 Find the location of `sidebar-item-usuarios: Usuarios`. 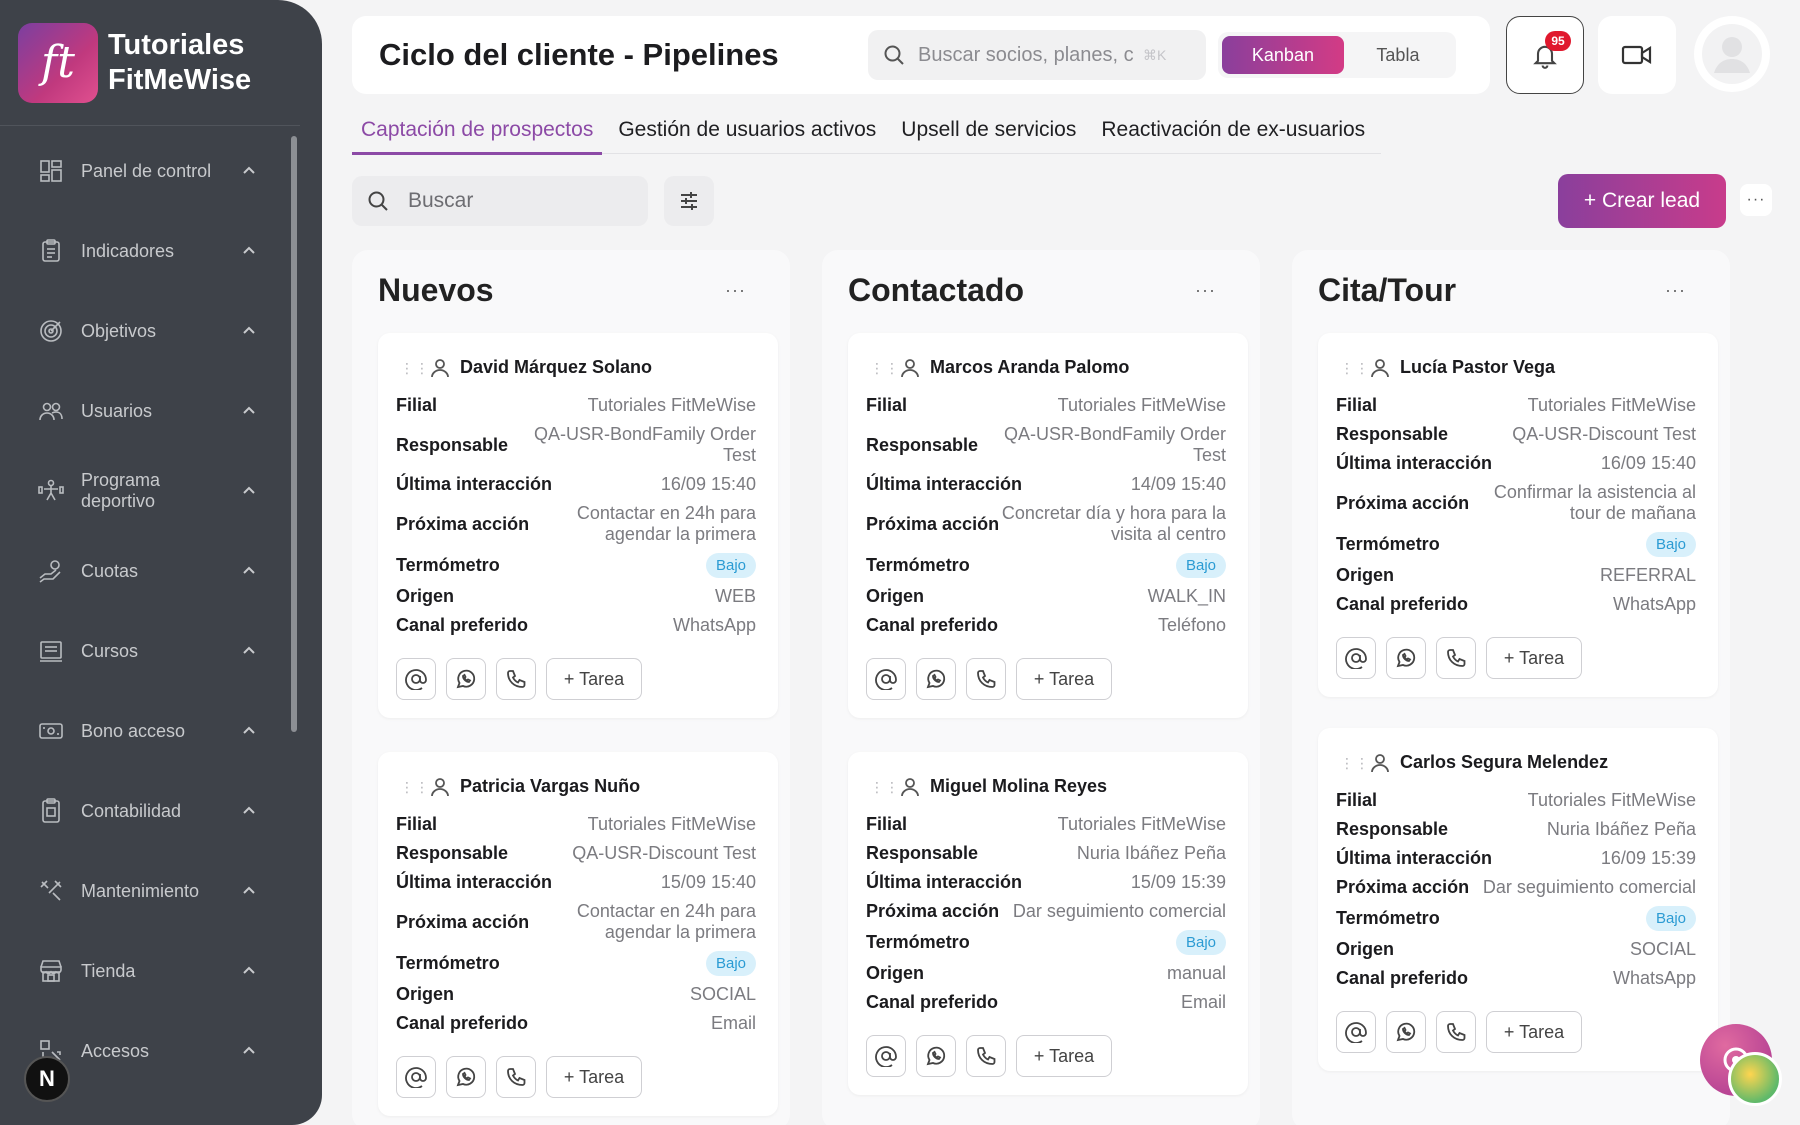

sidebar-item-usuarios: Usuarios is located at coordinates (150, 411).